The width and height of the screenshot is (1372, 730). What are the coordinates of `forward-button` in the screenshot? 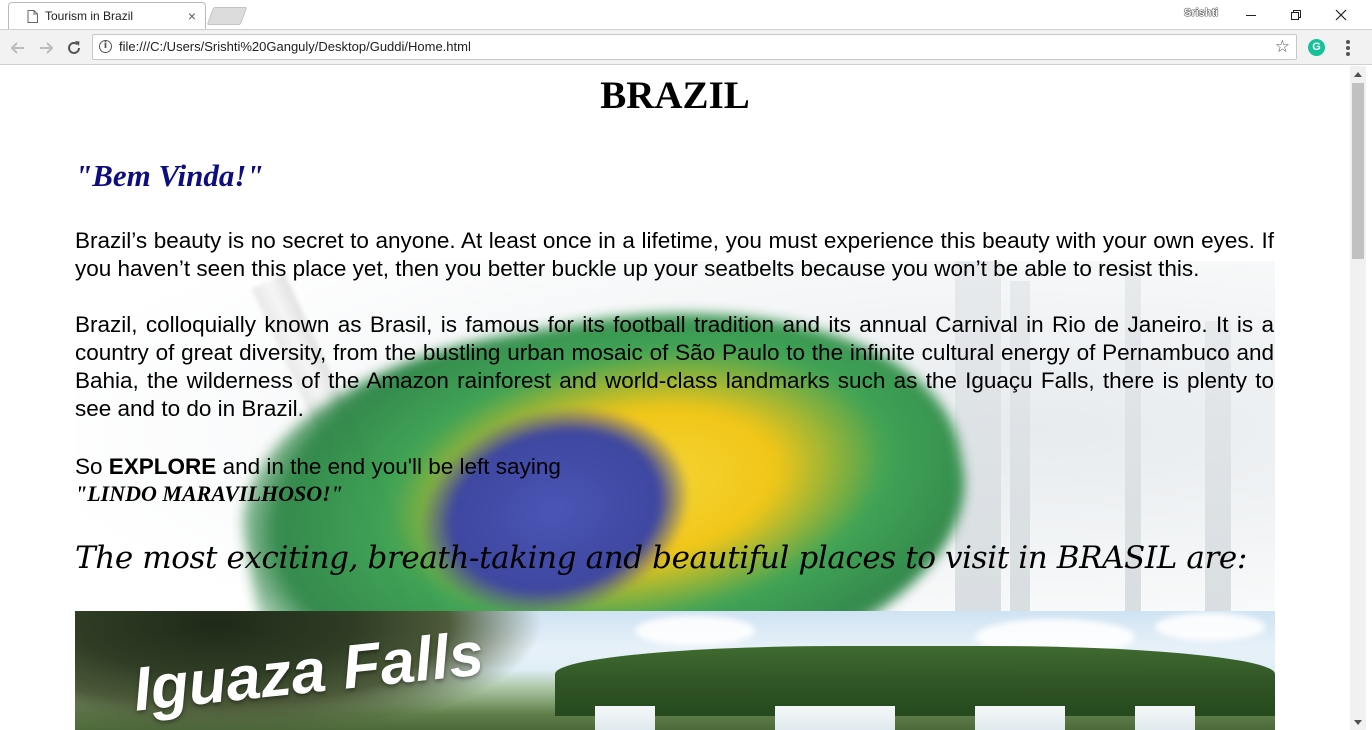 It's located at (46, 48).